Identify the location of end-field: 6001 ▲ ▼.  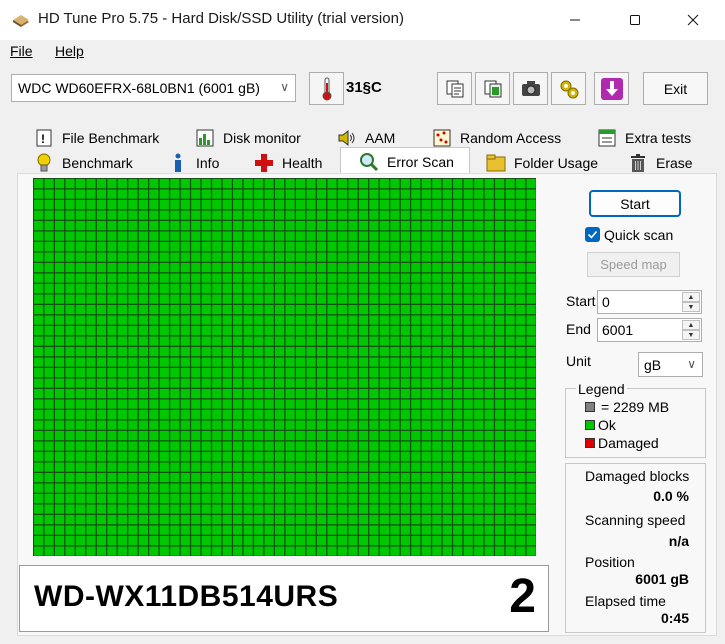
(649, 330).